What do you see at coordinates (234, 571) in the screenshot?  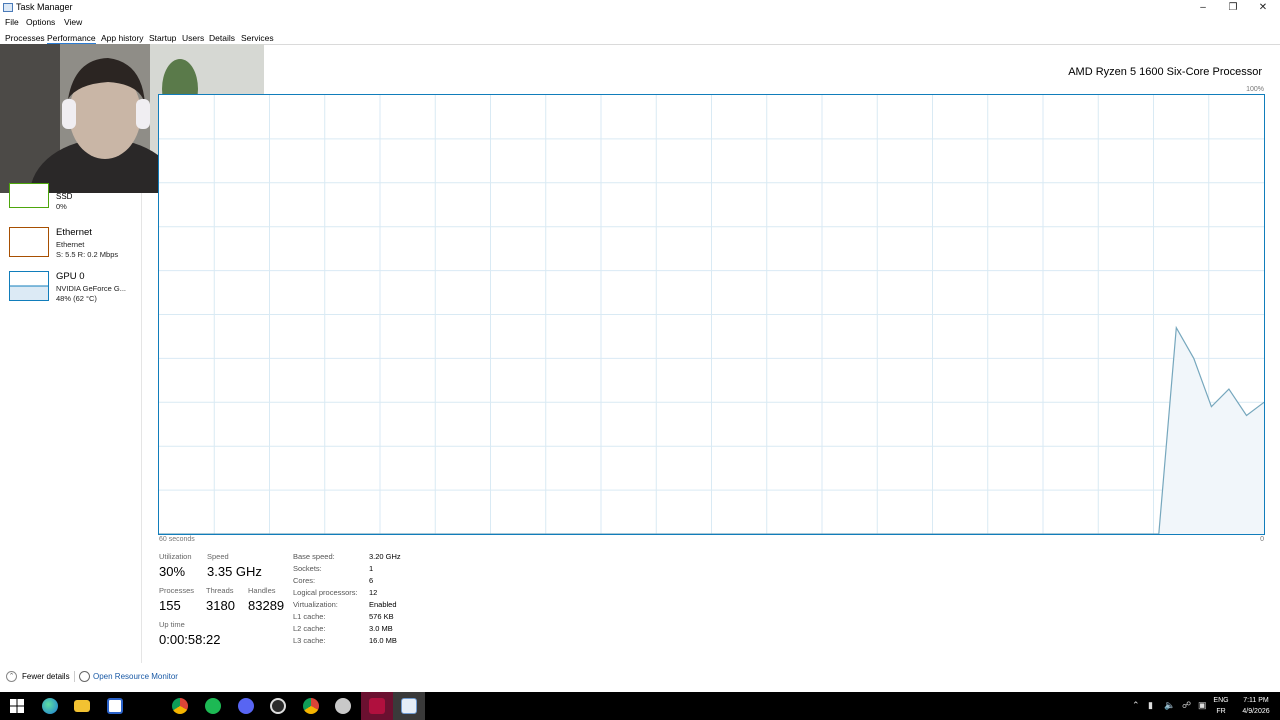 I see `speed-value: 3.35 GHz` at bounding box center [234, 571].